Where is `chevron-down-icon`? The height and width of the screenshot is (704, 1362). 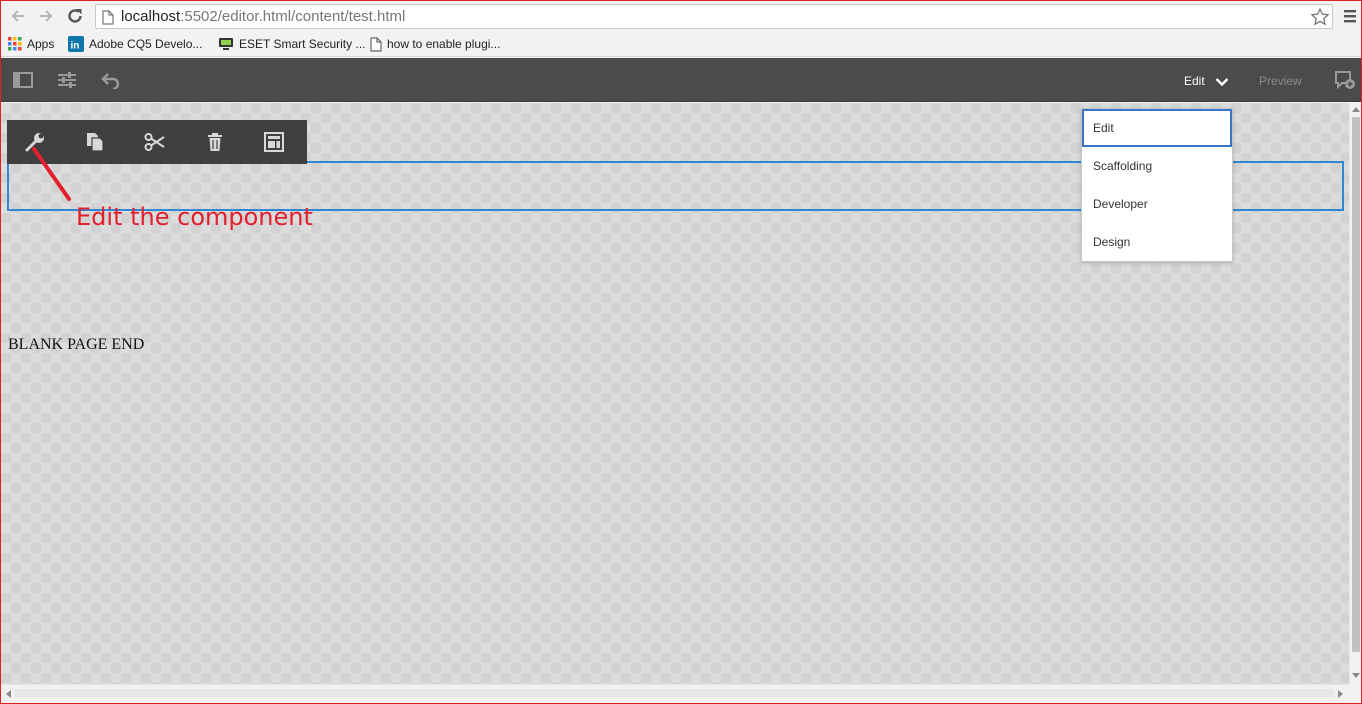 chevron-down-icon is located at coordinates (1222, 83).